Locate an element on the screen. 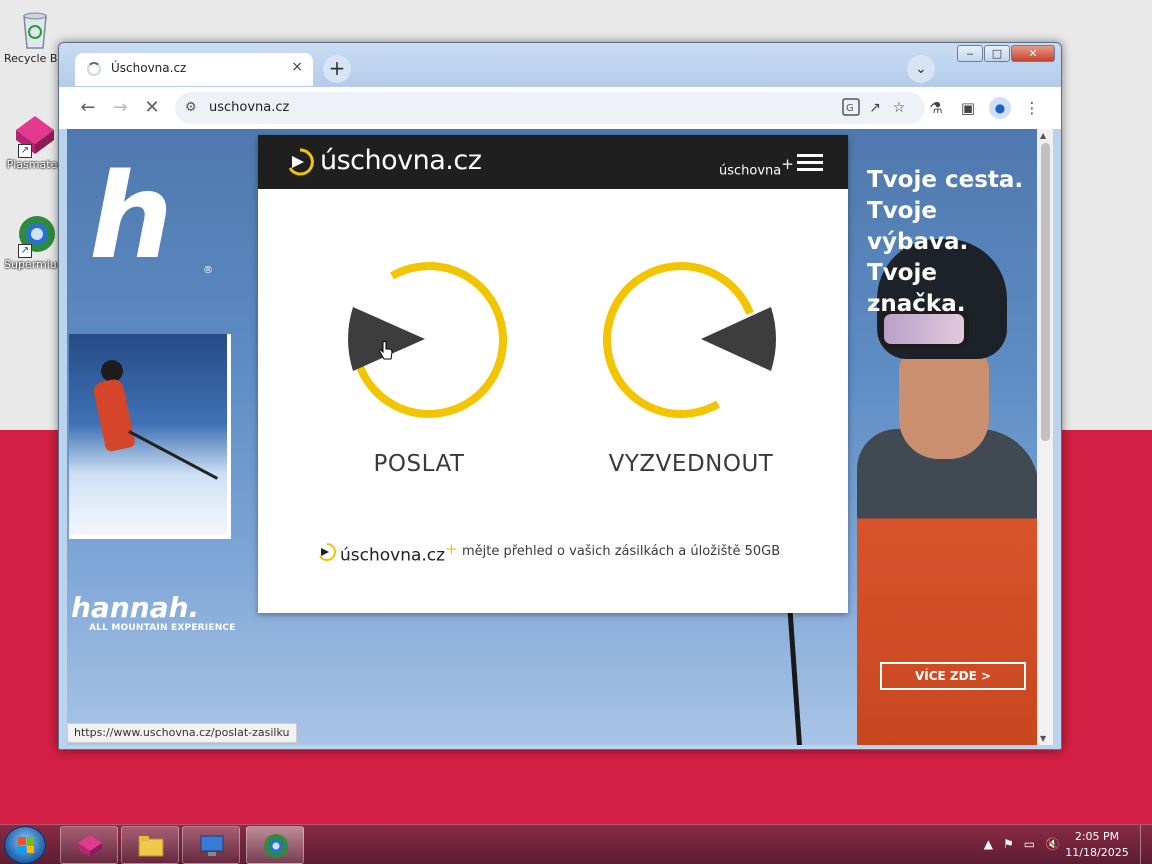 The image size is (1152, 864). back-button: ← is located at coordinates (88, 108).